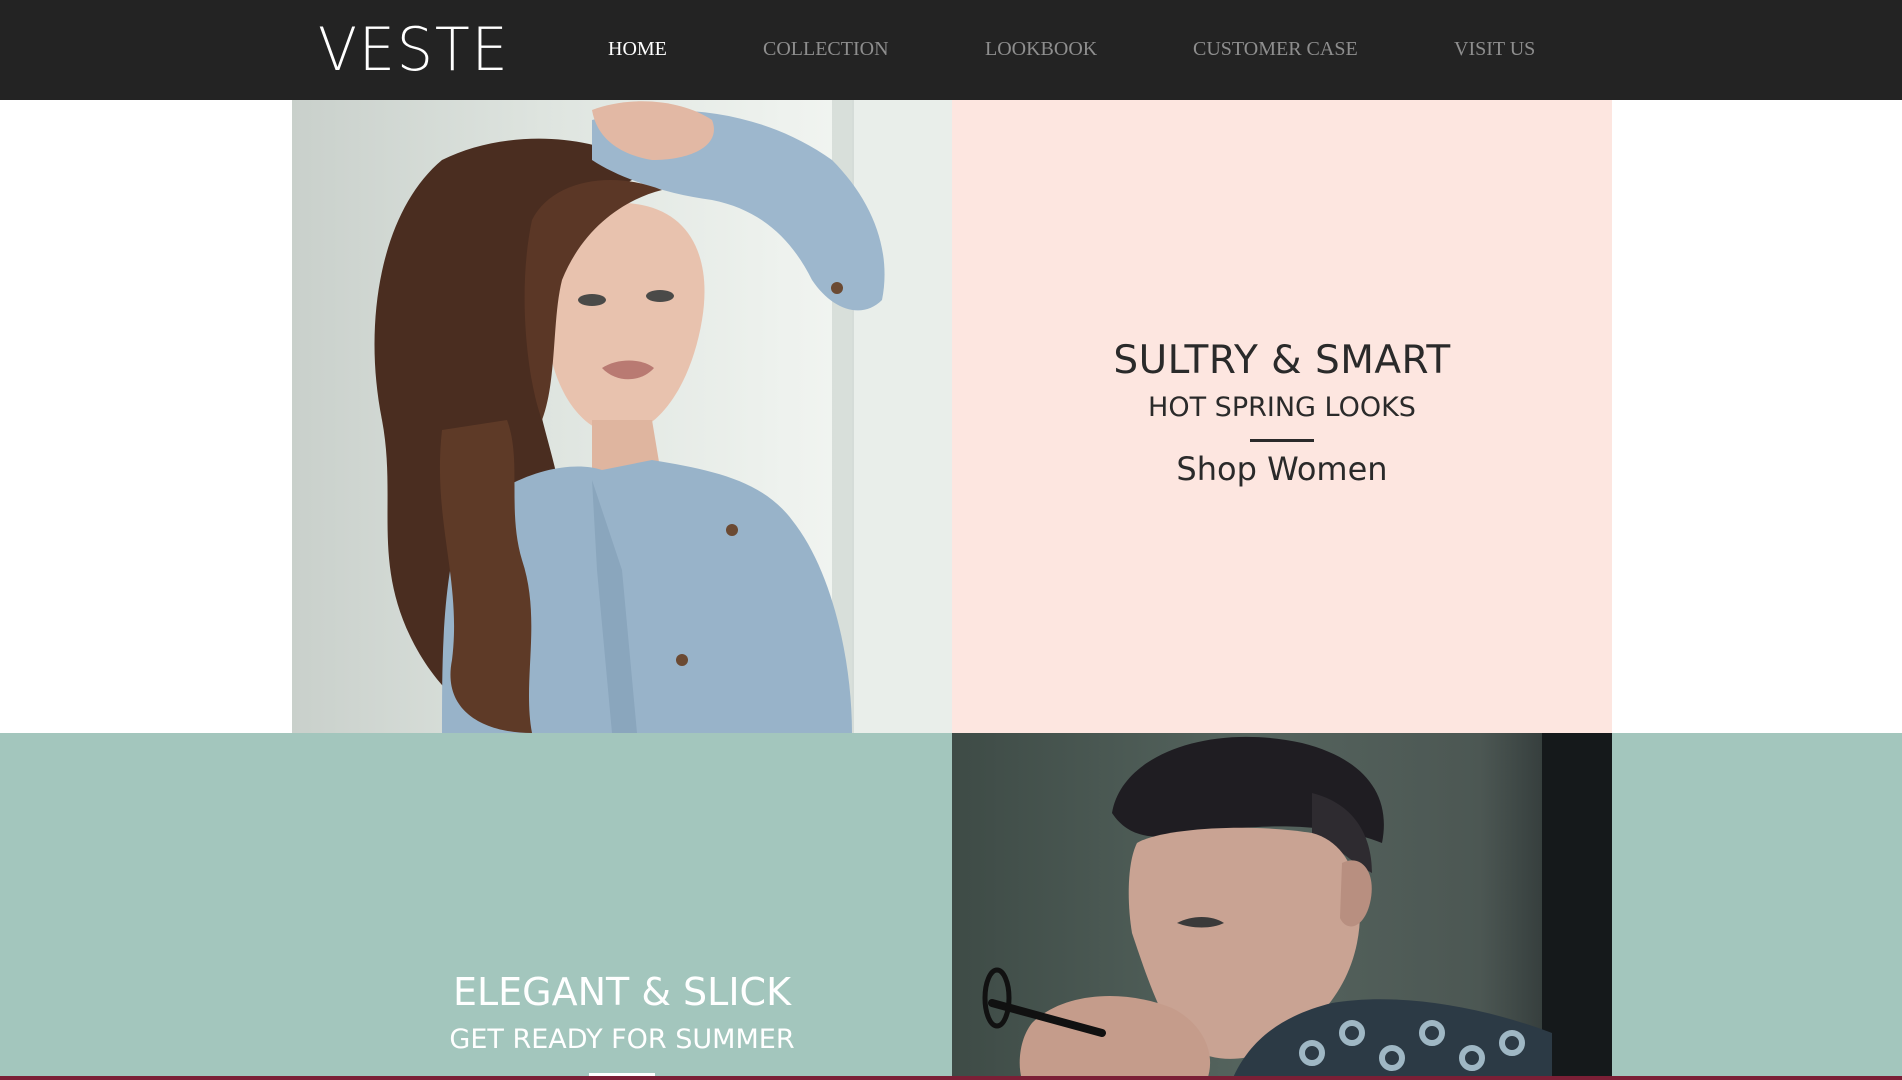  What do you see at coordinates (1041, 49) in the screenshot?
I see `nav-item-lookbook: LOOKBOOK` at bounding box center [1041, 49].